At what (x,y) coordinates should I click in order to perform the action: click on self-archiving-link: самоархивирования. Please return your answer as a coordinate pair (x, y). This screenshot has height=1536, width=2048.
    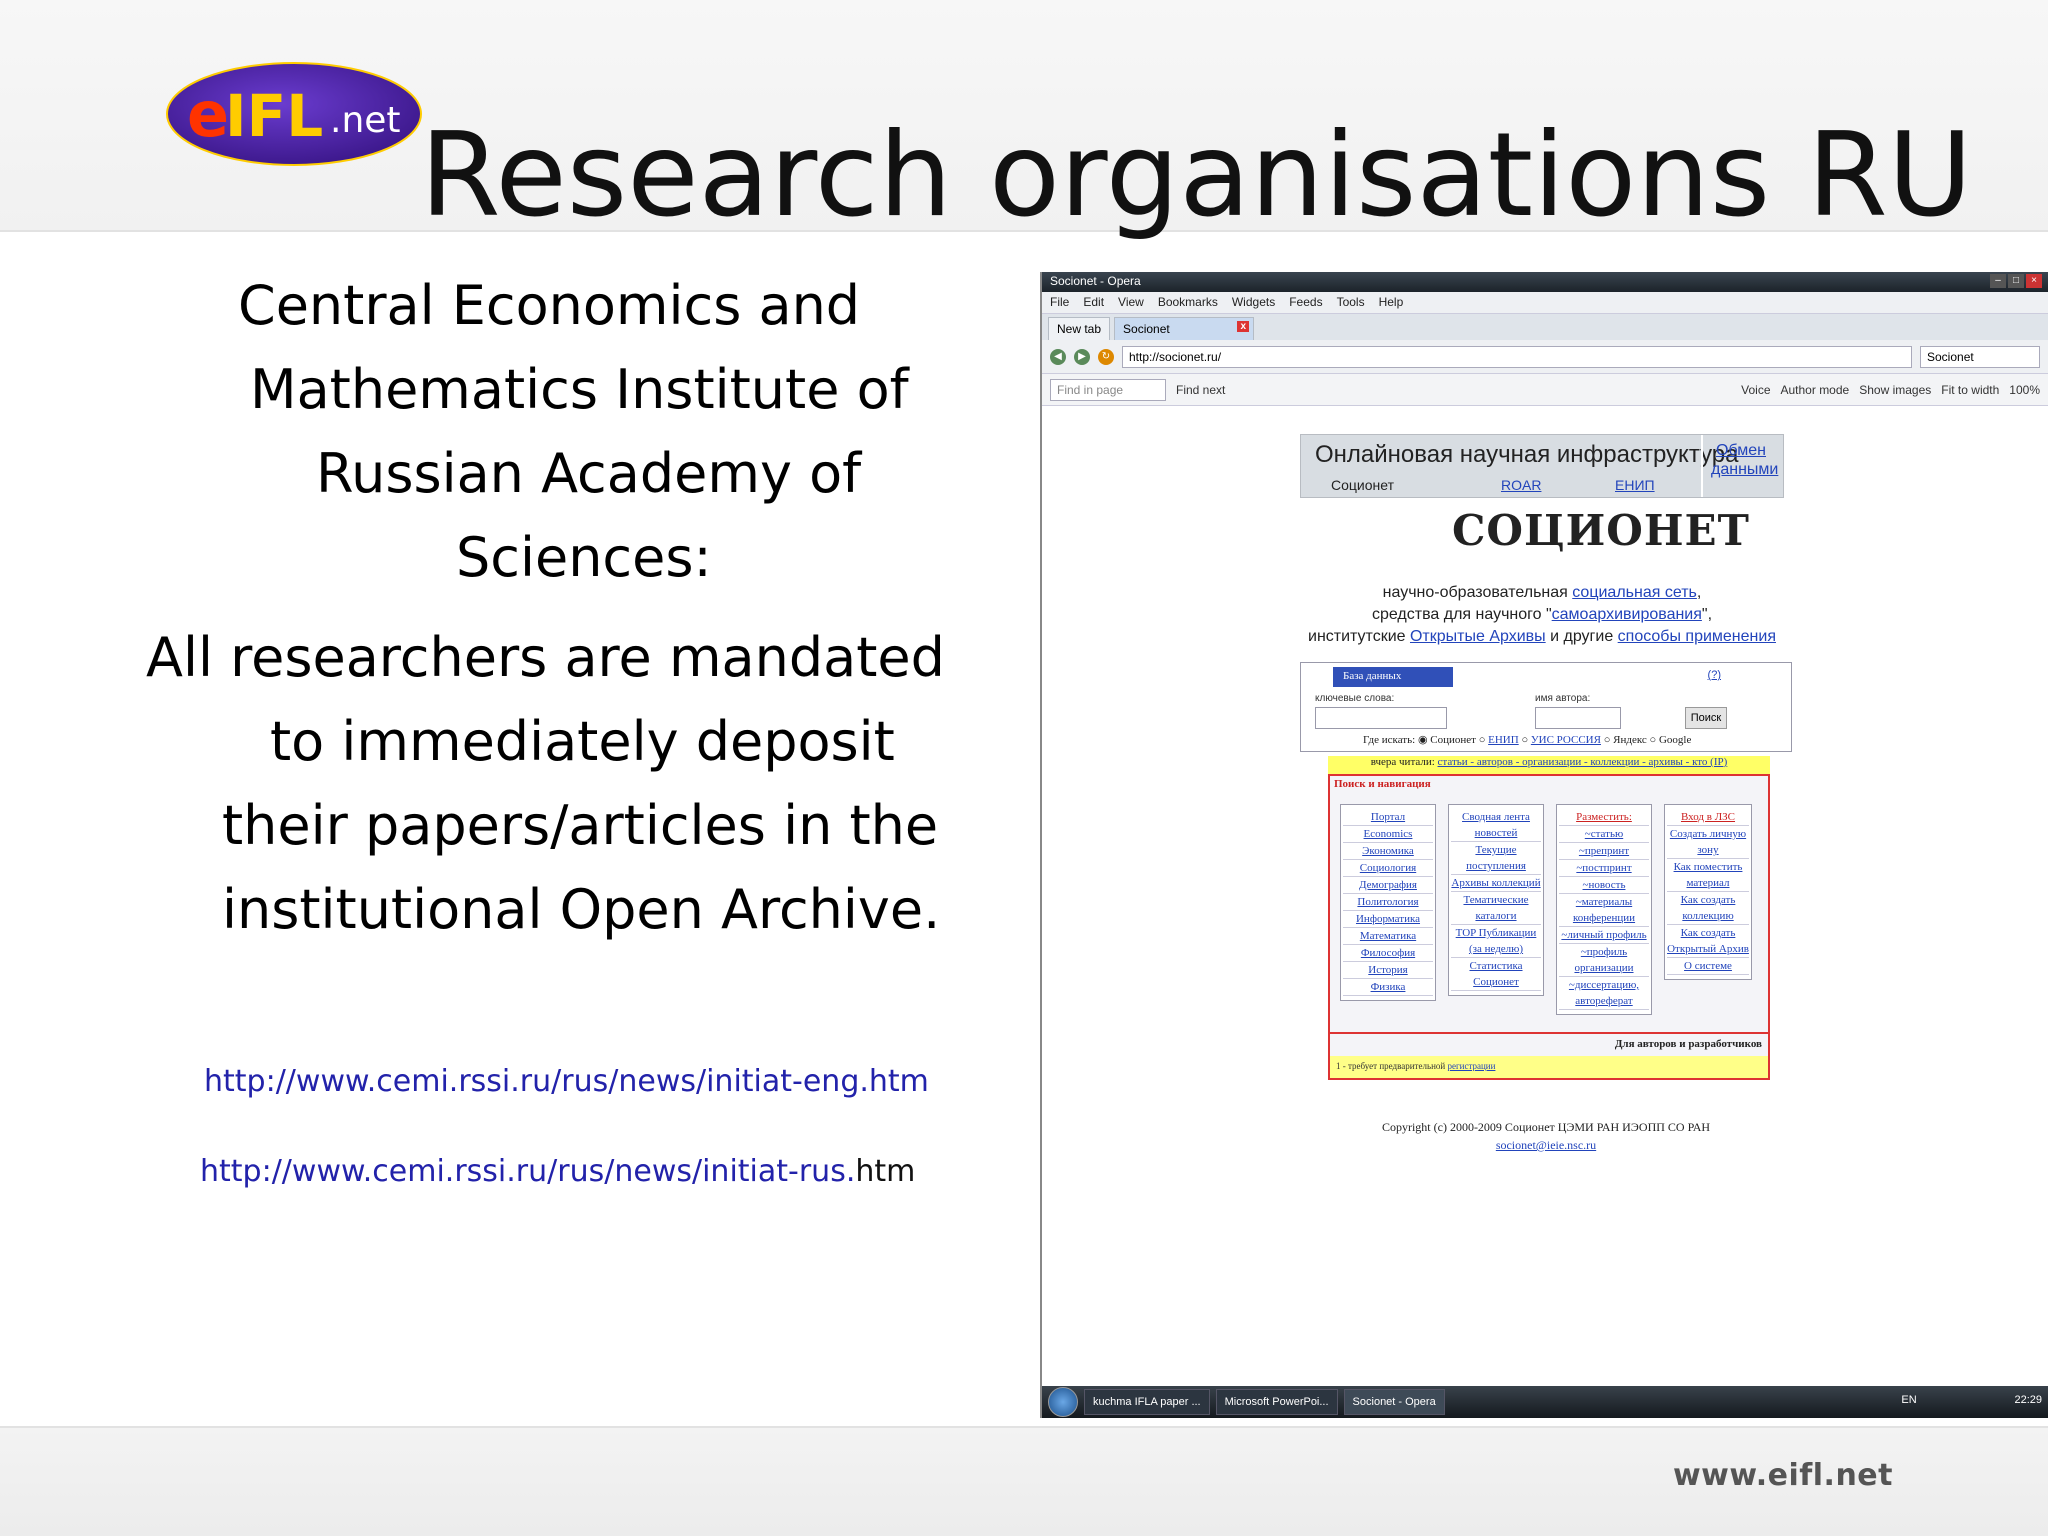
    Looking at the image, I should click on (1627, 614).